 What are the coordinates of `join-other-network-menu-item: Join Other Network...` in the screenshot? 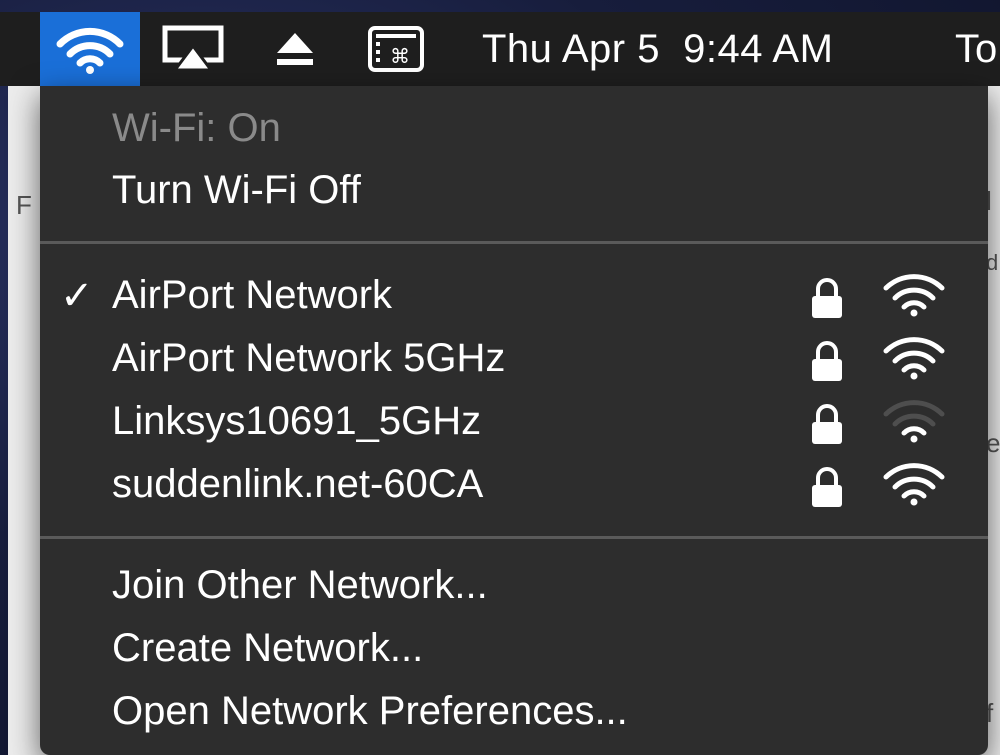 It's located at (300, 585).